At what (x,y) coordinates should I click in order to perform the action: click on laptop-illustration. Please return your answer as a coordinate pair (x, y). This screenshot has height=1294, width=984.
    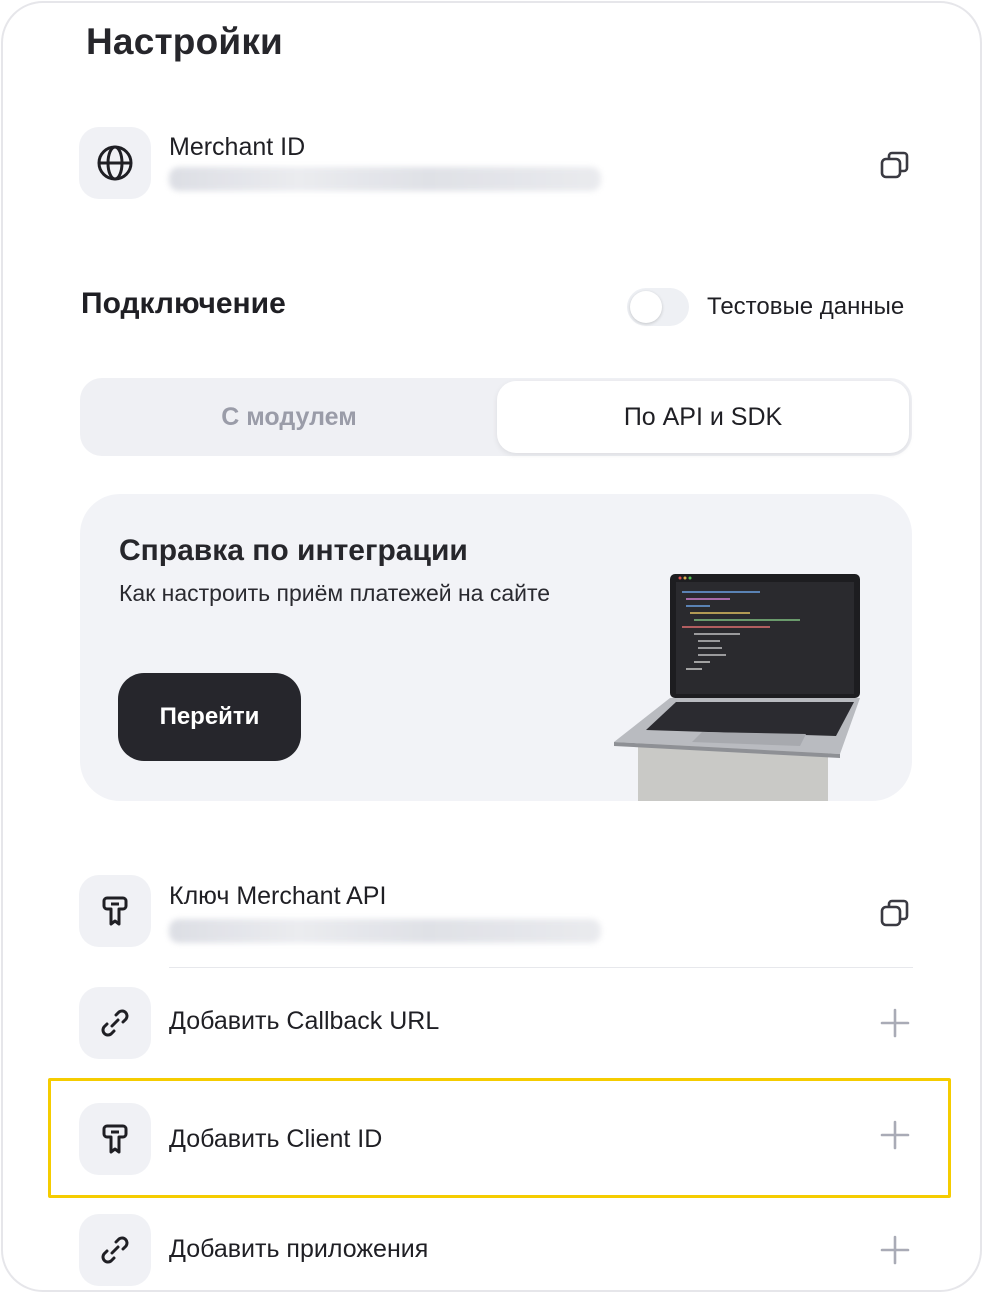
    Looking at the image, I should click on (737, 687).